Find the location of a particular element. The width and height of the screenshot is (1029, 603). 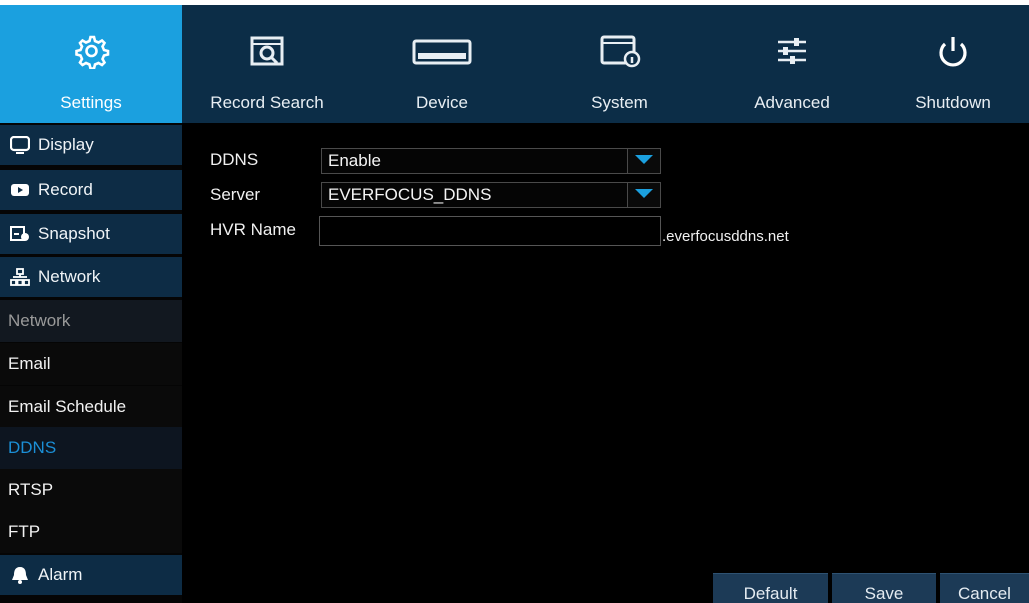

server-label: Server is located at coordinates (235, 194).